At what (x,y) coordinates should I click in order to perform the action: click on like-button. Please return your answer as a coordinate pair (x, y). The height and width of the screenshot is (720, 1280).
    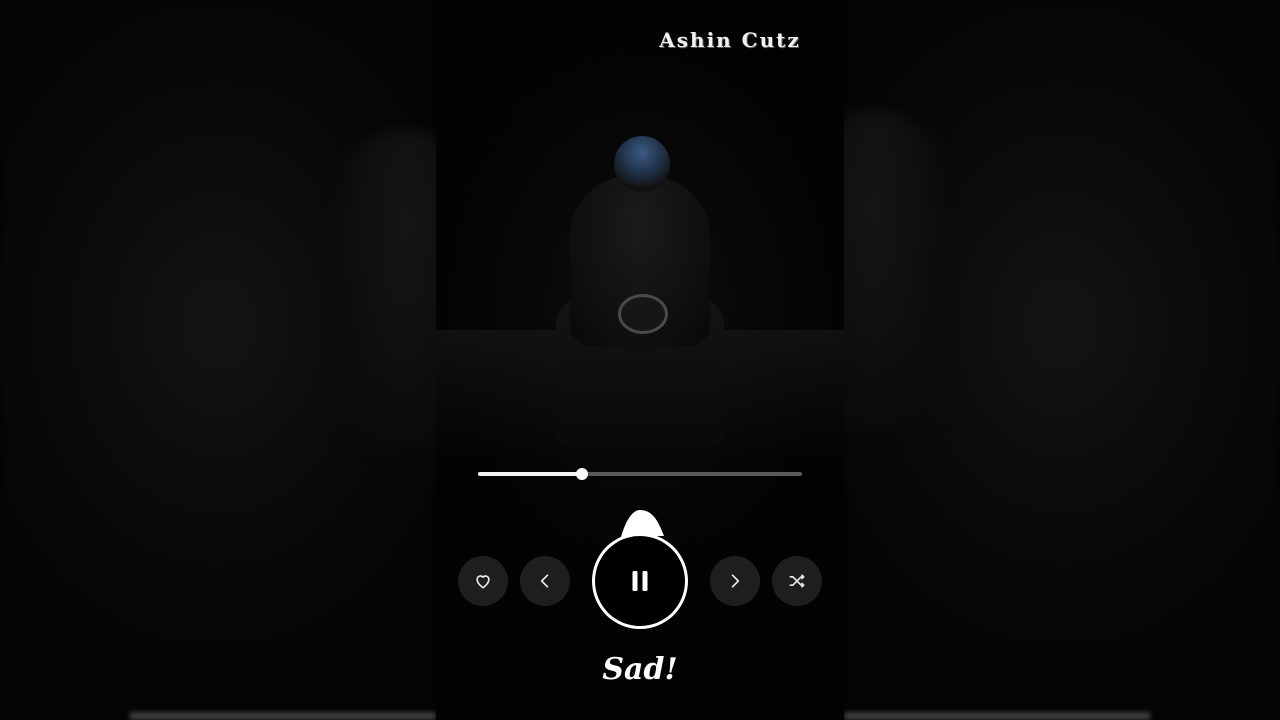
    Looking at the image, I should click on (483, 581).